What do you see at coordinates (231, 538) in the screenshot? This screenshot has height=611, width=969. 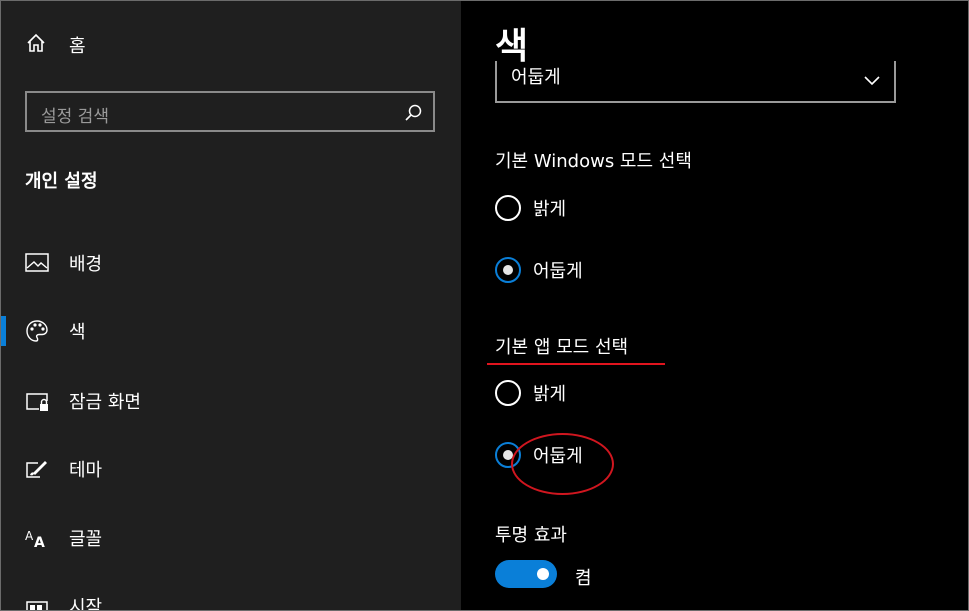 I see `sidebar-item-fonts: AA 글꼴` at bounding box center [231, 538].